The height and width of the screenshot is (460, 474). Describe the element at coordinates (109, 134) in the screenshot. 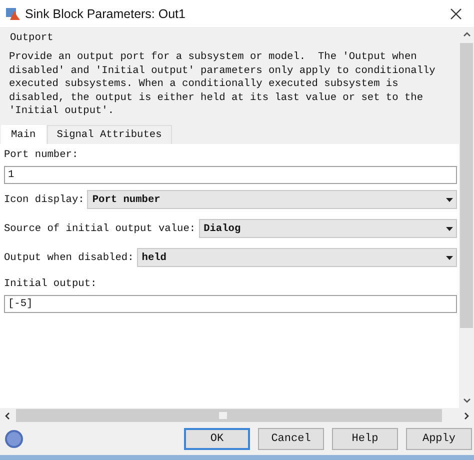

I see `tab: Signal Attributes` at that location.